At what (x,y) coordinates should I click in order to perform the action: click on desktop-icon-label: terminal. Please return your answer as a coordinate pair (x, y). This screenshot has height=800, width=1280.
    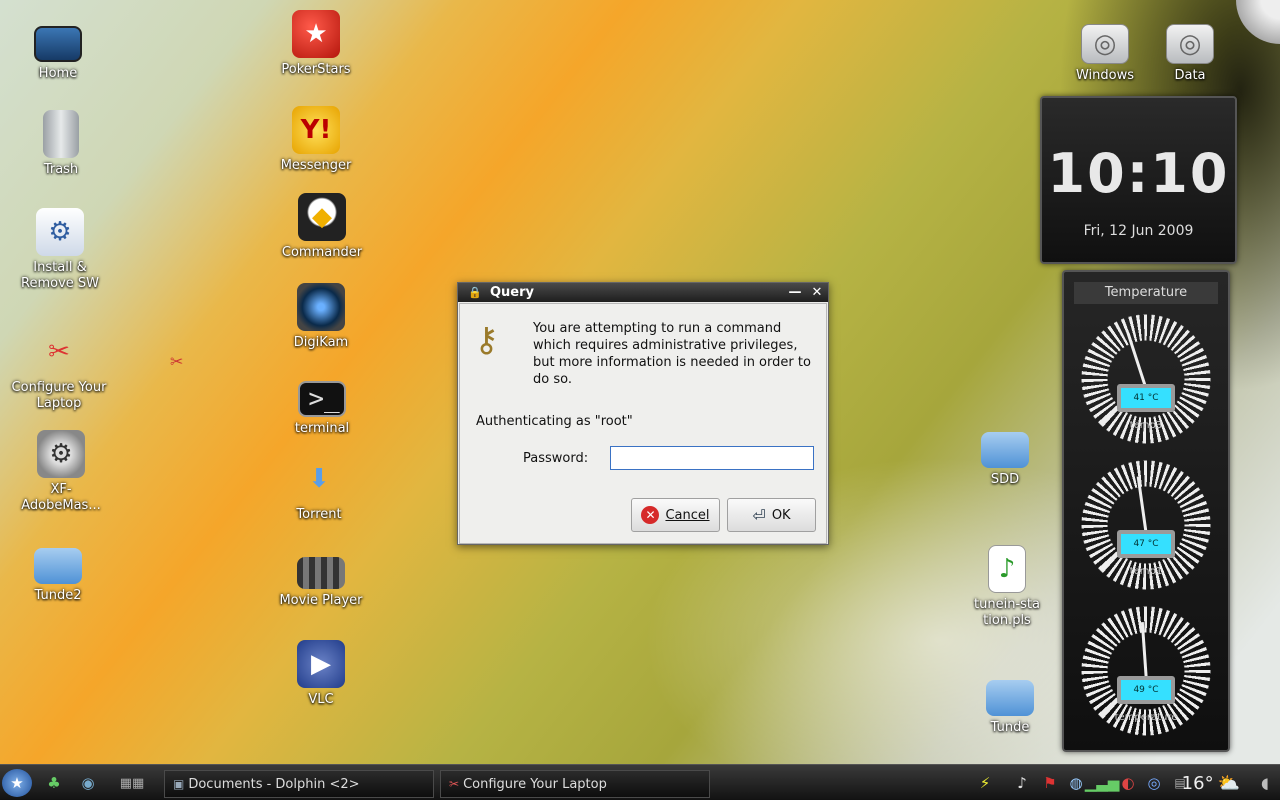
    Looking at the image, I should click on (322, 428).